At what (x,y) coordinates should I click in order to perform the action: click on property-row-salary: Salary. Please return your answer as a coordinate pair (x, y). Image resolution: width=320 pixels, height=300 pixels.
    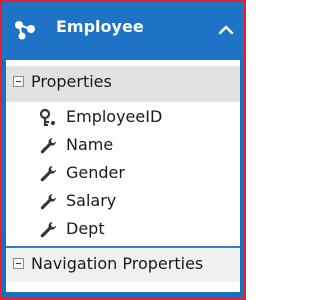
    Looking at the image, I should click on (133, 202).